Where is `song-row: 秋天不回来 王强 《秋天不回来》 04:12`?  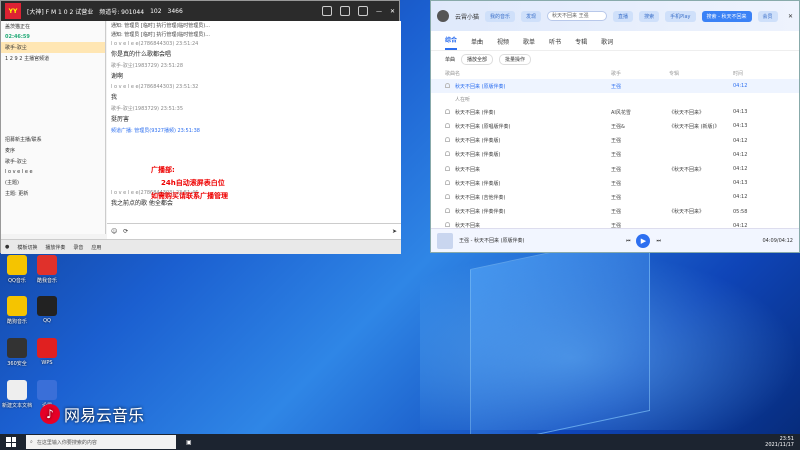
song-row: 秋天不回来 王强 《秋天不回来》 04:12 is located at coordinates (615, 169).